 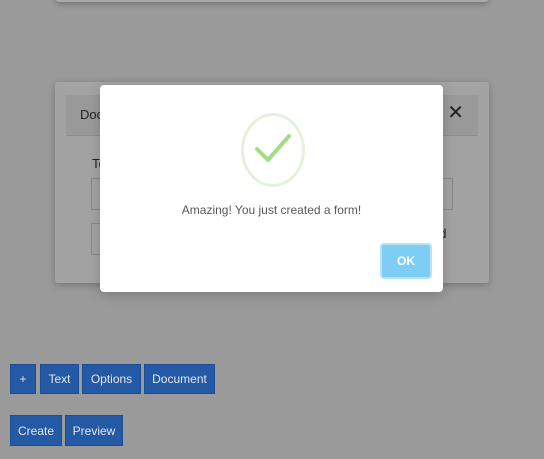 I want to click on create-button: Create, so click(x=36, y=430).